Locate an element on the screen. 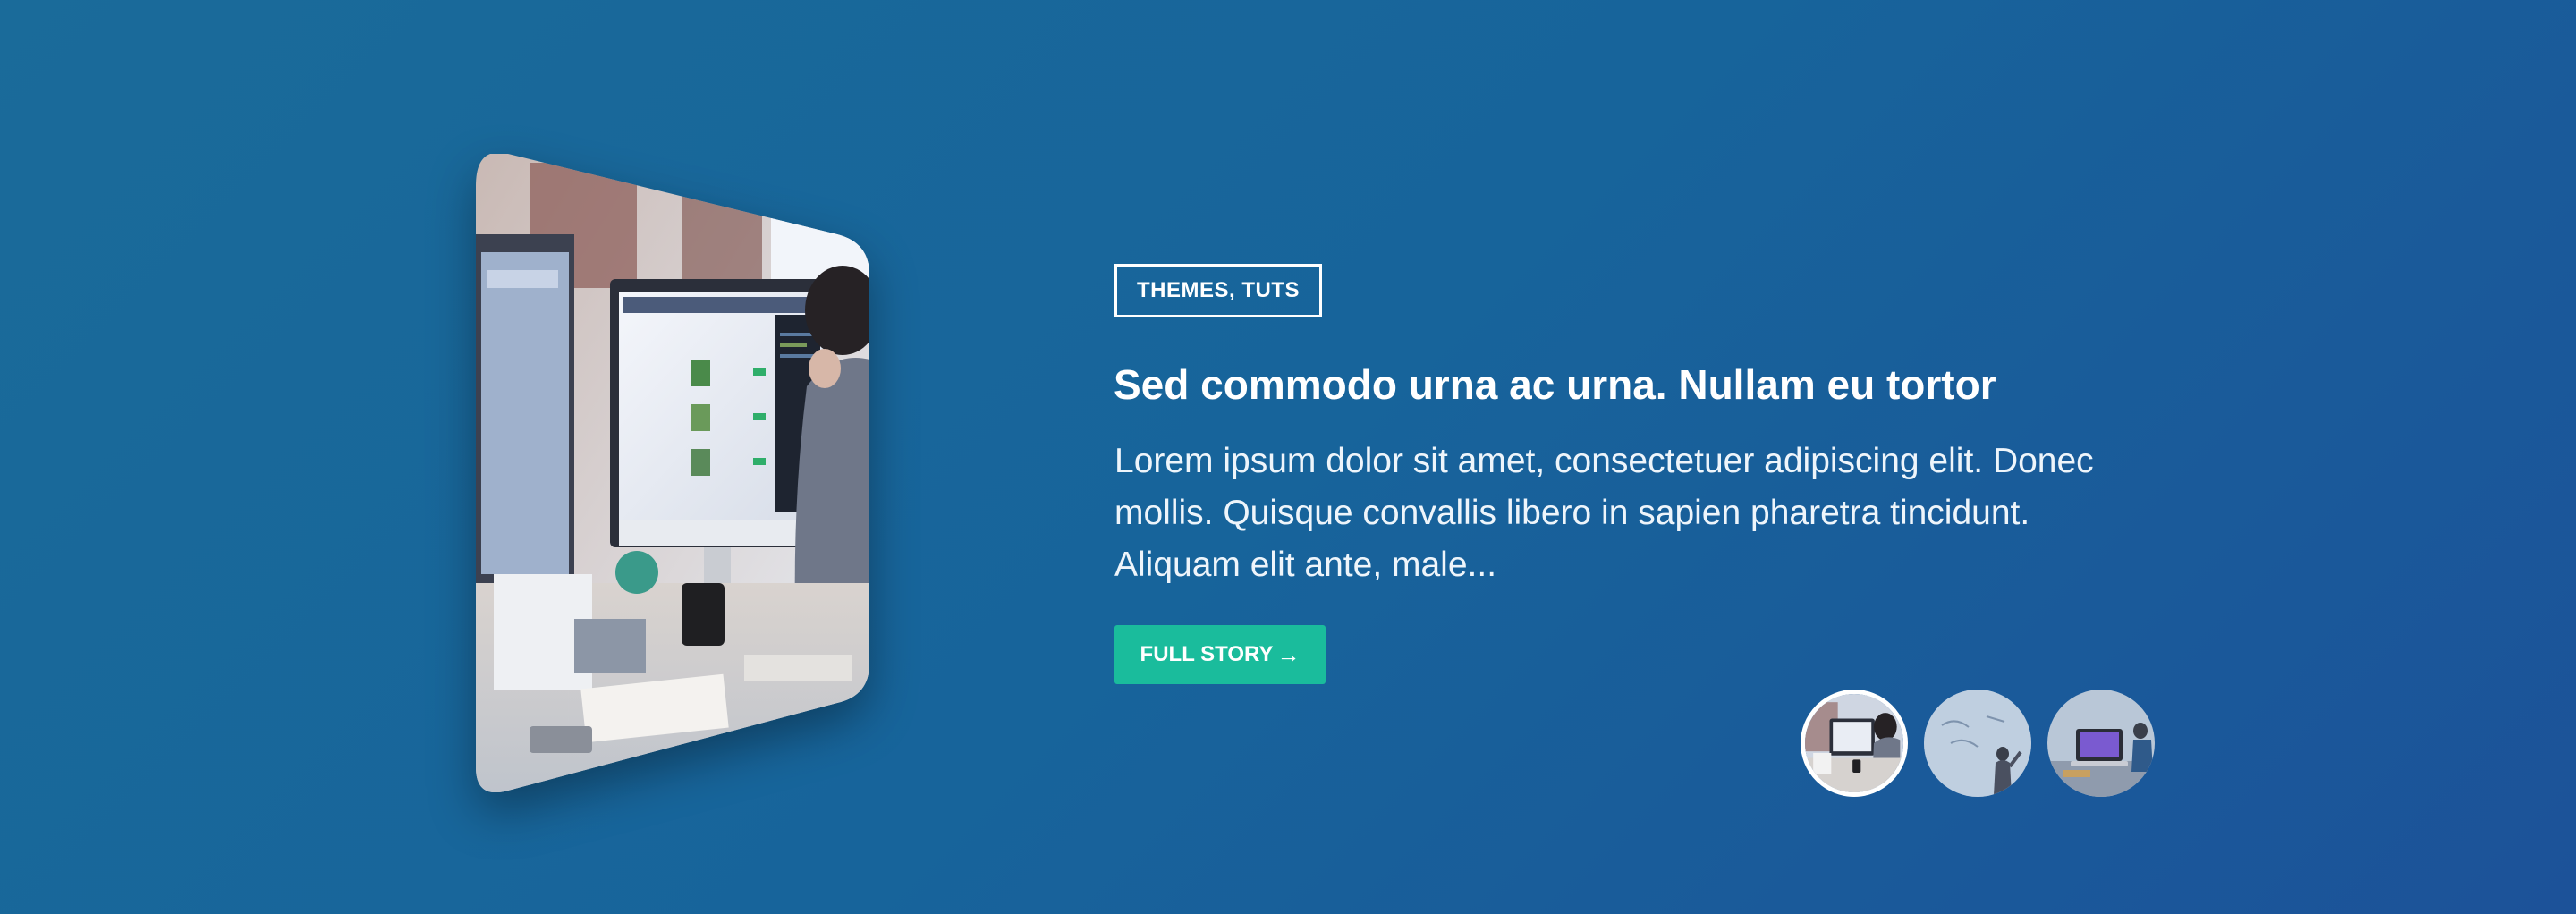 The width and height of the screenshot is (2576, 914). laptop-thumbnail-image is located at coordinates (2101, 743).